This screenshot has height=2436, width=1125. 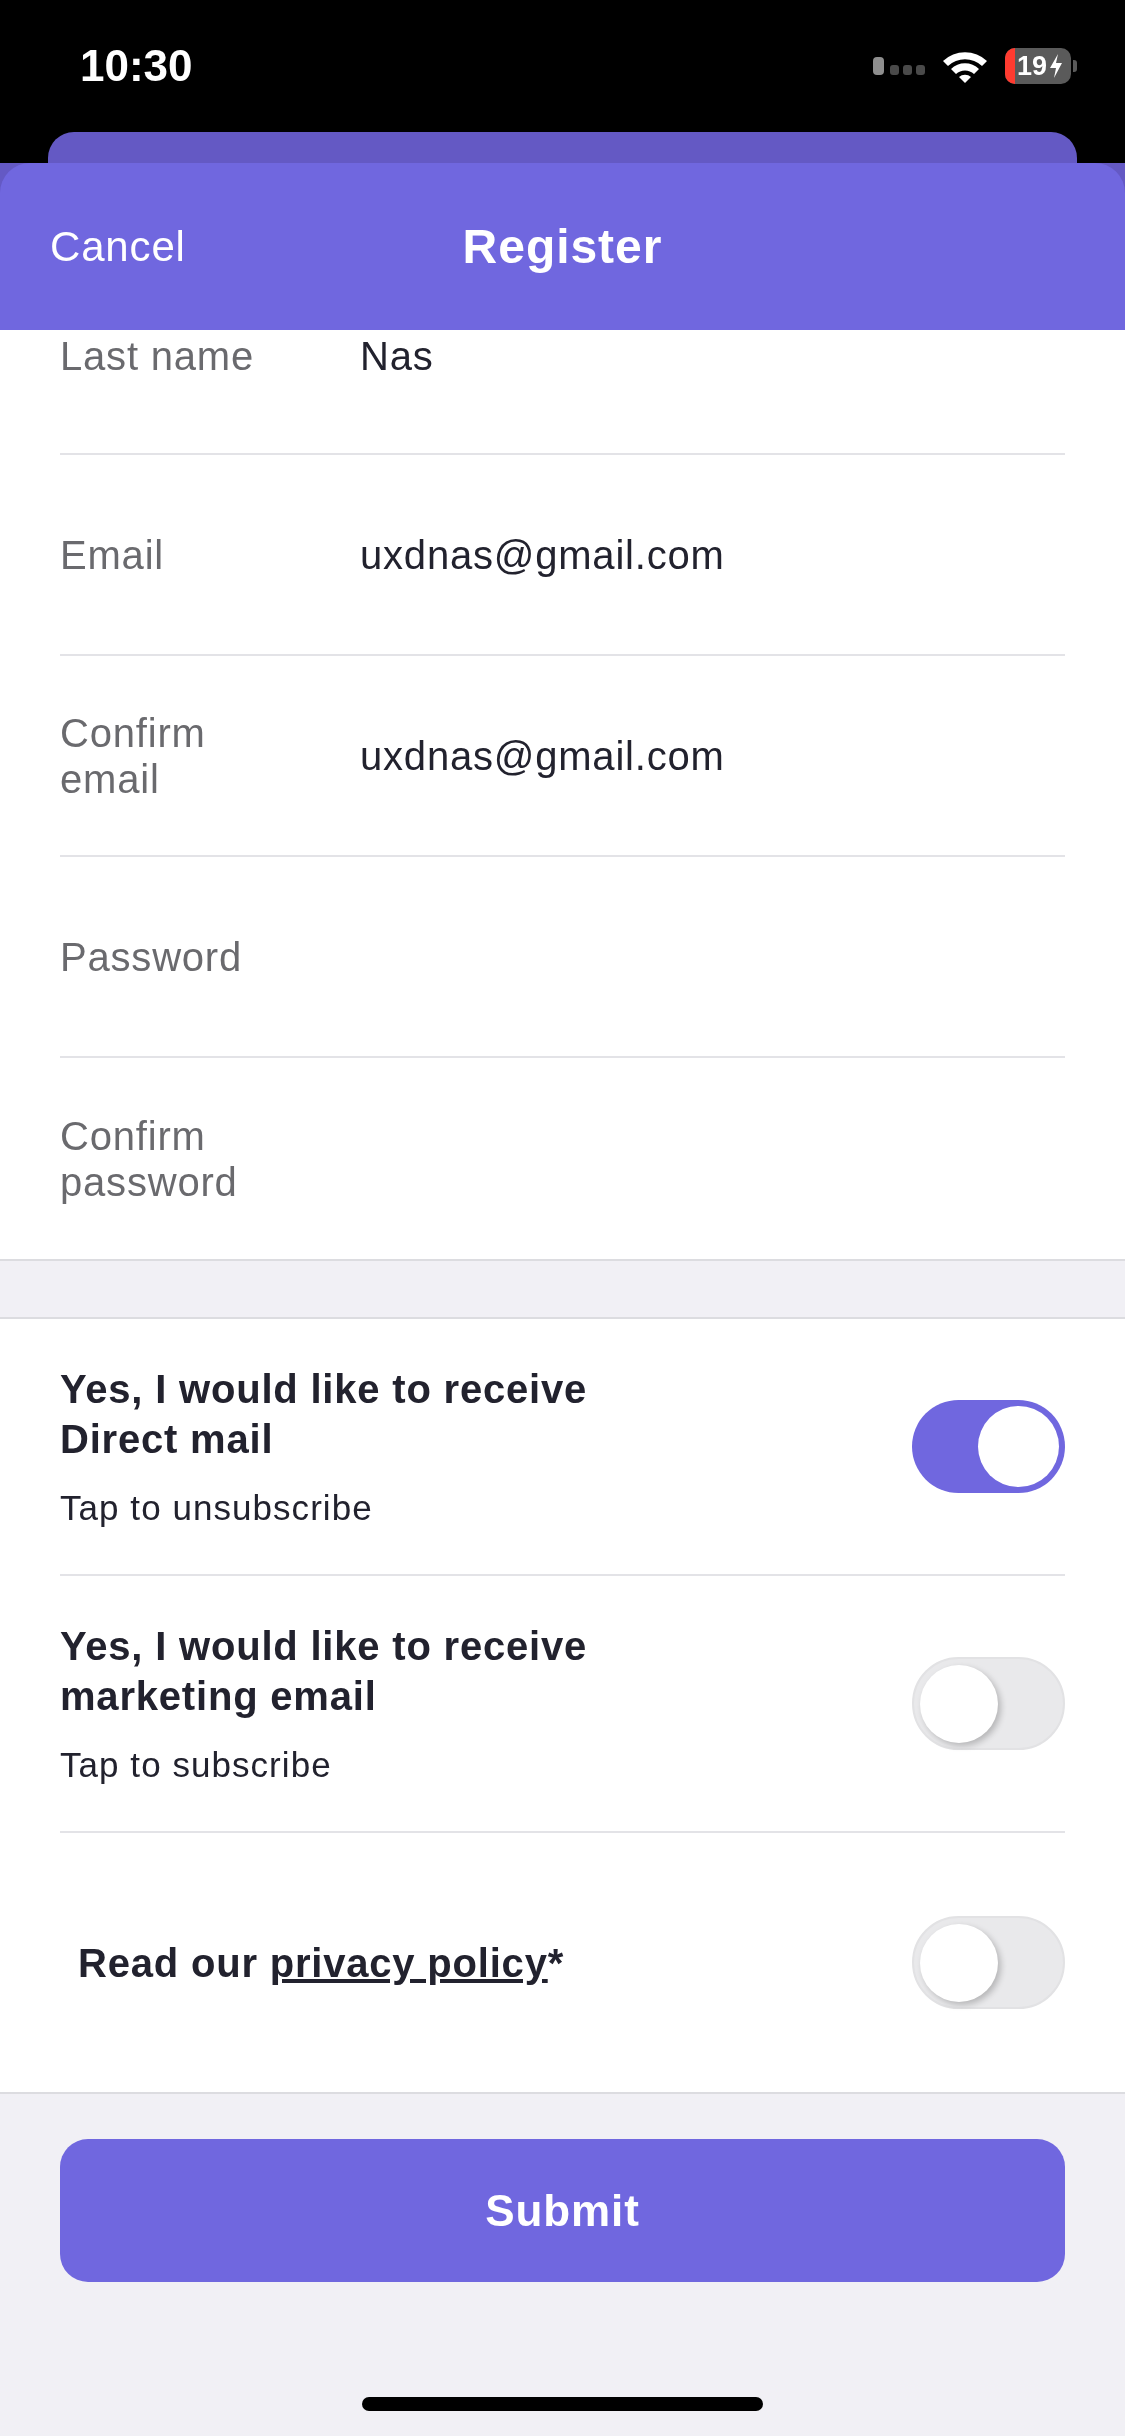 What do you see at coordinates (408, 1962) in the screenshot?
I see `privacy-policy-link: privacy policy` at bounding box center [408, 1962].